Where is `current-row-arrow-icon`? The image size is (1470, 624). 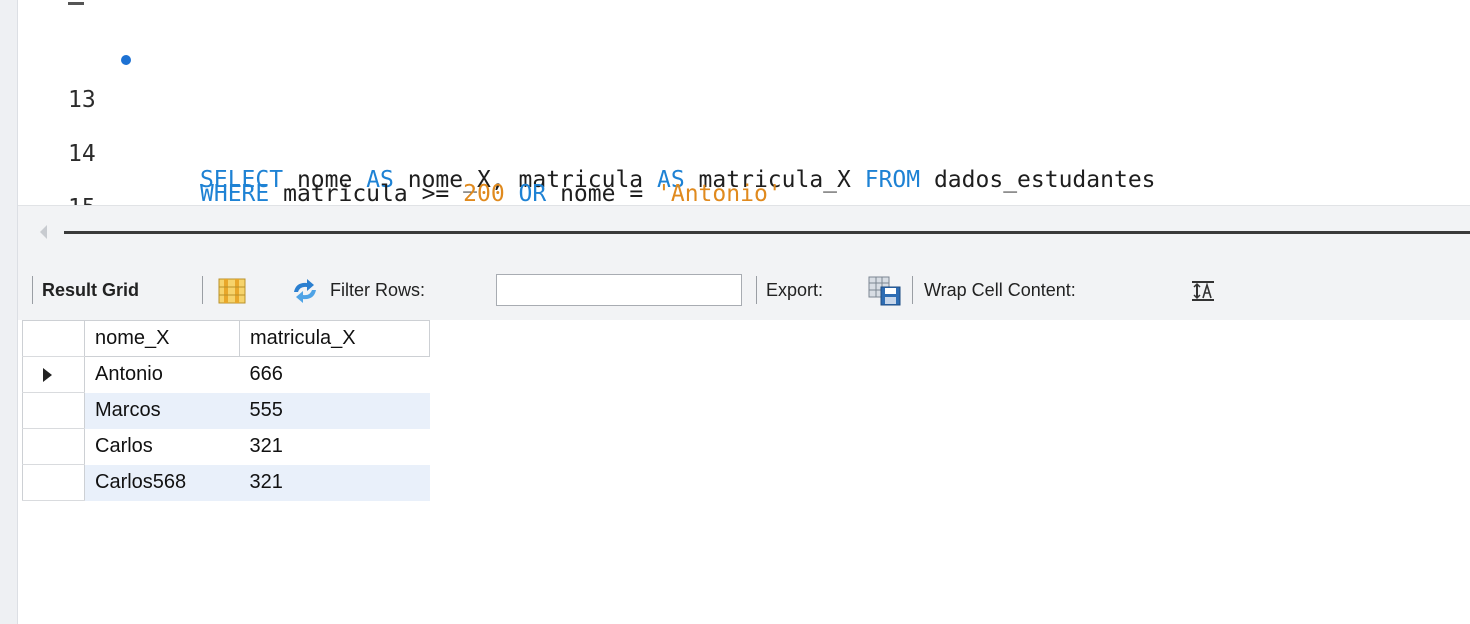 current-row-arrow-icon is located at coordinates (47, 374).